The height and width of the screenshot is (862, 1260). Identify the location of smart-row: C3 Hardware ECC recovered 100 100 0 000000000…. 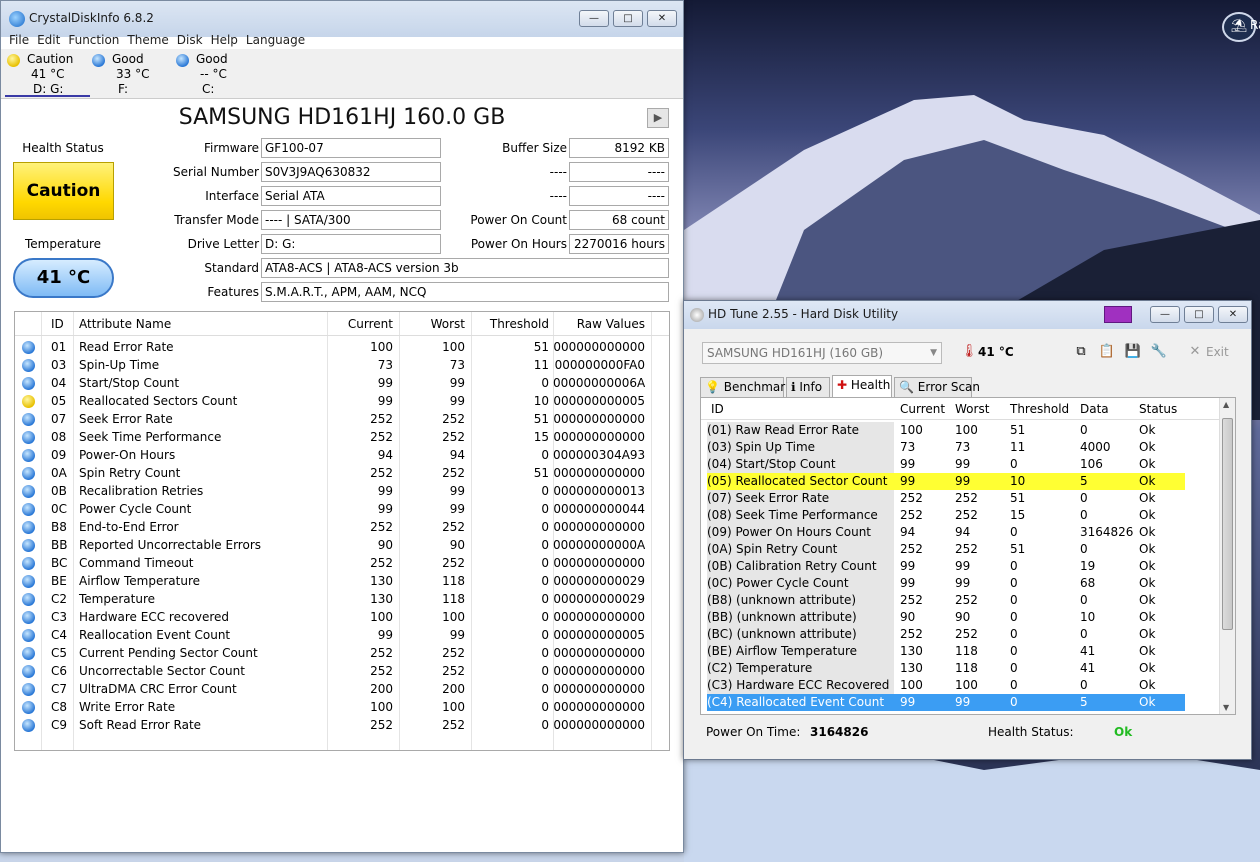
(342, 617).